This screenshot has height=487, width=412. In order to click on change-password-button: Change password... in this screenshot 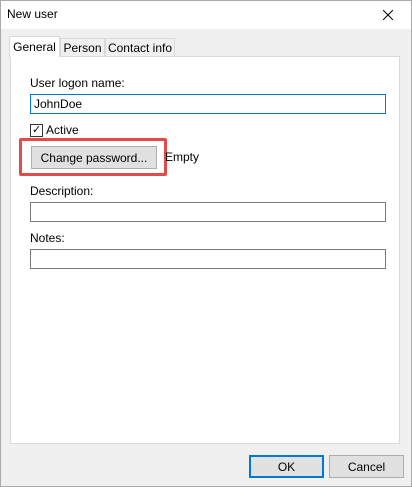, I will do `click(94, 157)`.